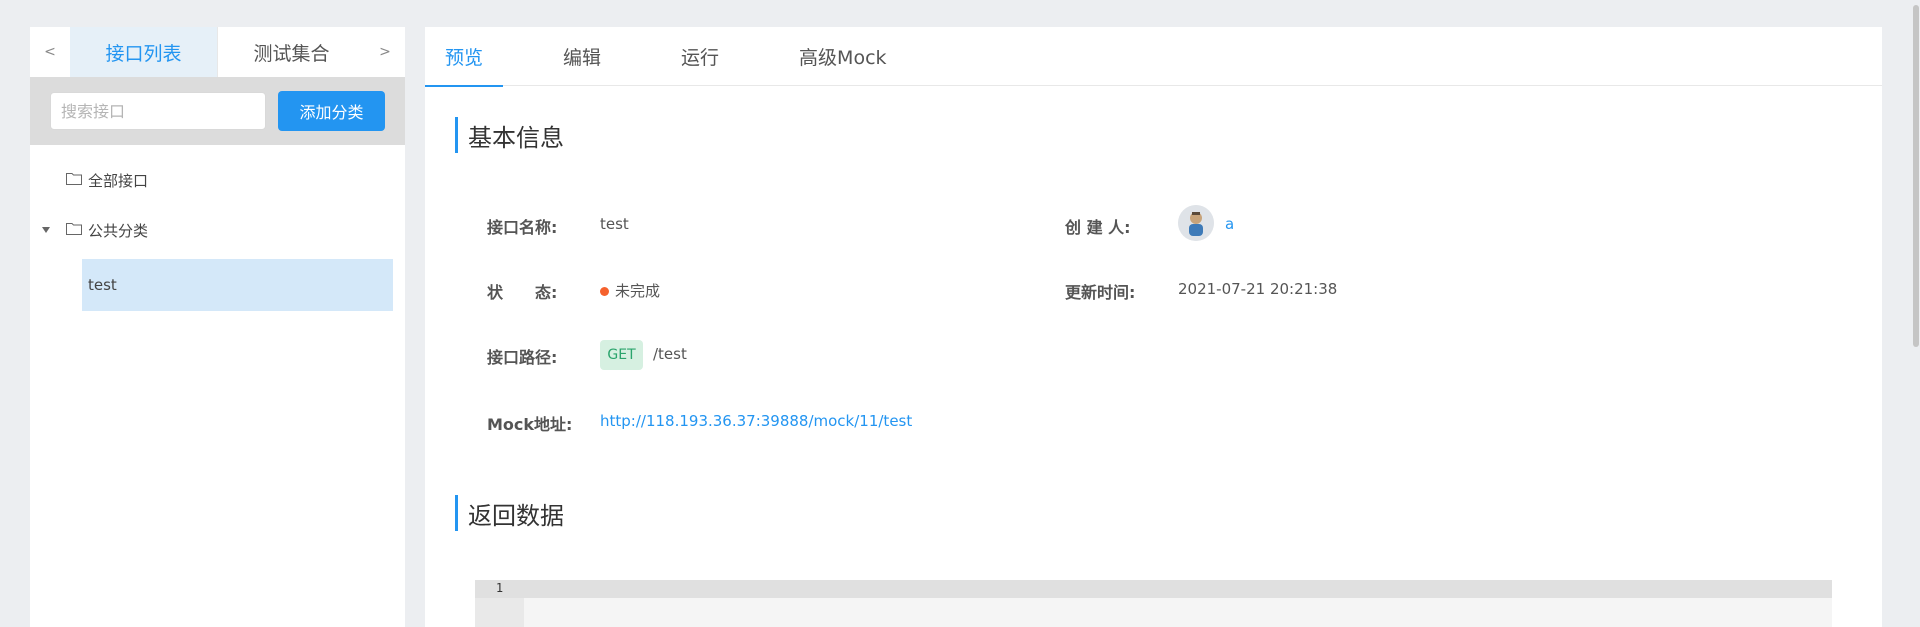  Describe the element at coordinates (509, 513) in the screenshot. I see `return-data-title: 返回数据` at that location.